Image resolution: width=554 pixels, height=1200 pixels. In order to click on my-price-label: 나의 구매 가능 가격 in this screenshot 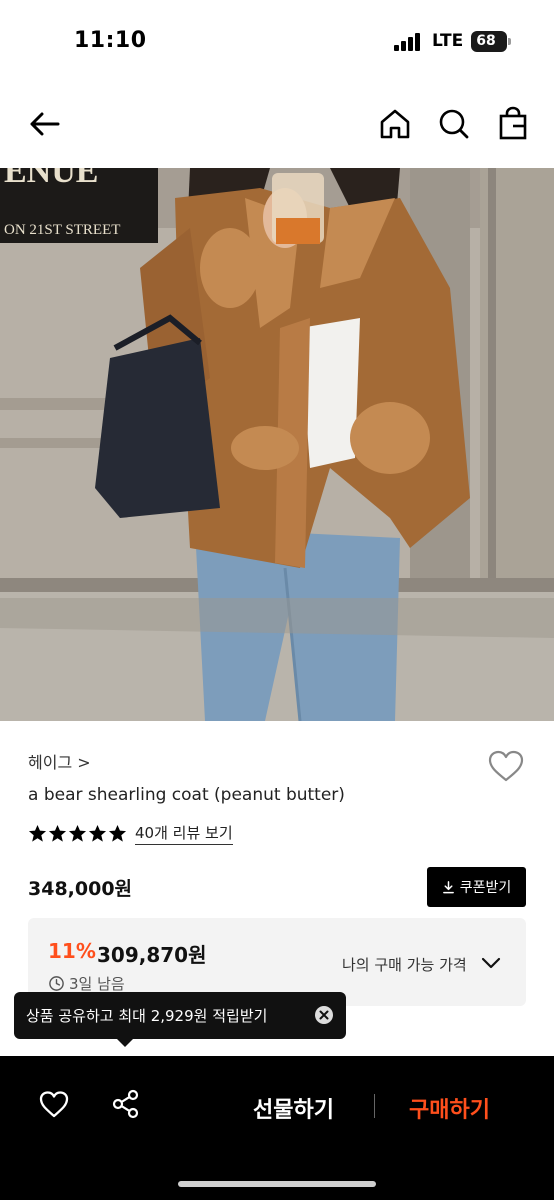, I will do `click(404, 965)`.